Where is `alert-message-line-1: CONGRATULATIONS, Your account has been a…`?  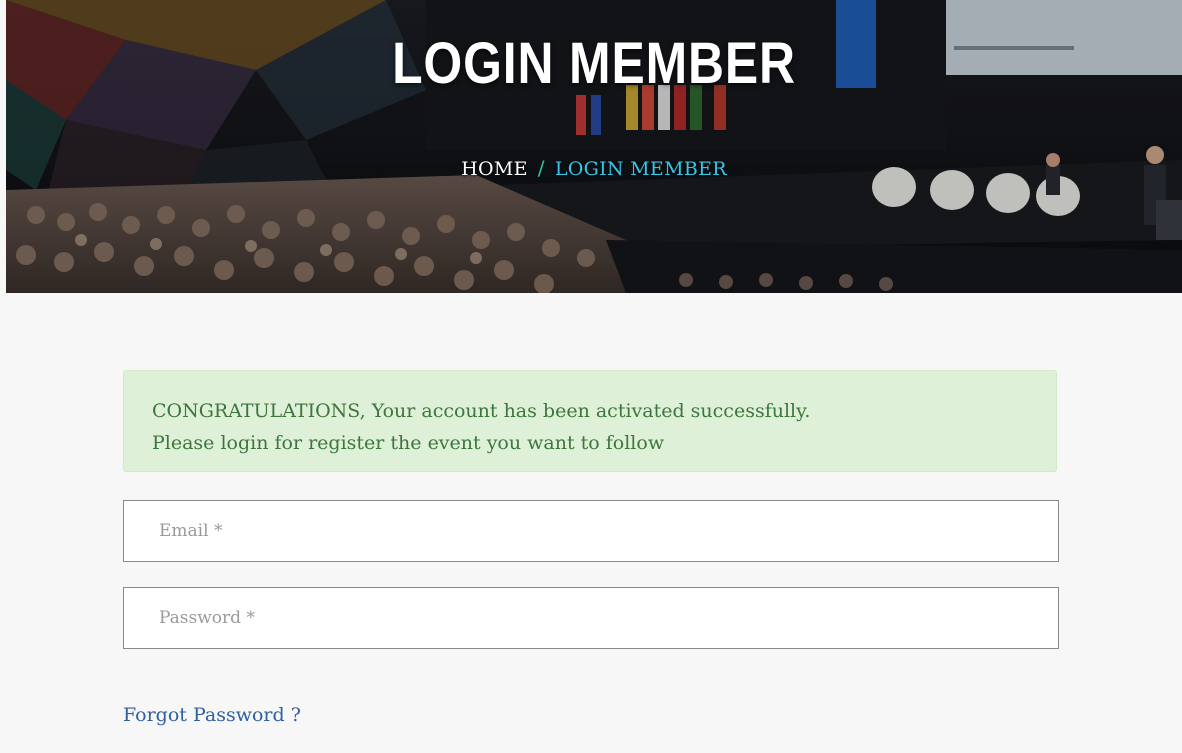
alert-message-line-1: CONGRATULATIONS, Your account has been a… is located at coordinates (481, 411).